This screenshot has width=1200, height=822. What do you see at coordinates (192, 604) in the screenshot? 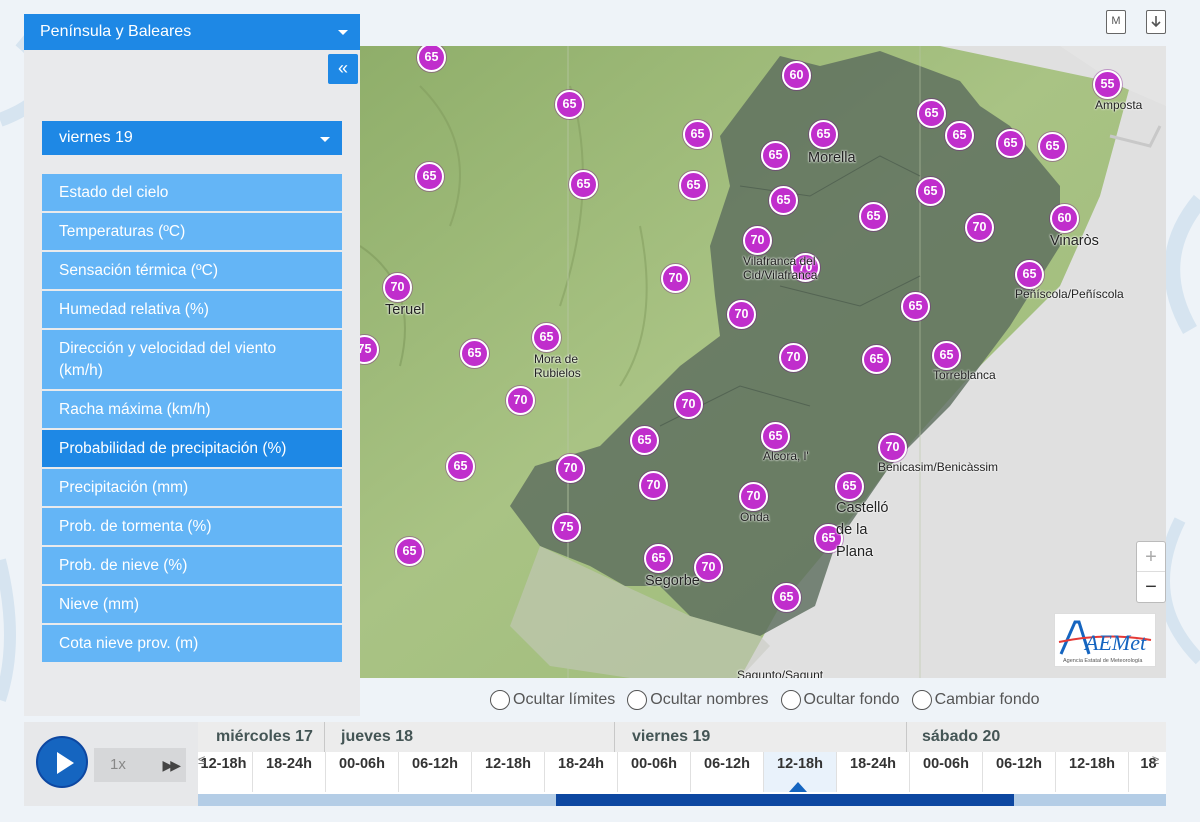
I see `variable-item-nieve: Nieve (mm)` at bounding box center [192, 604].